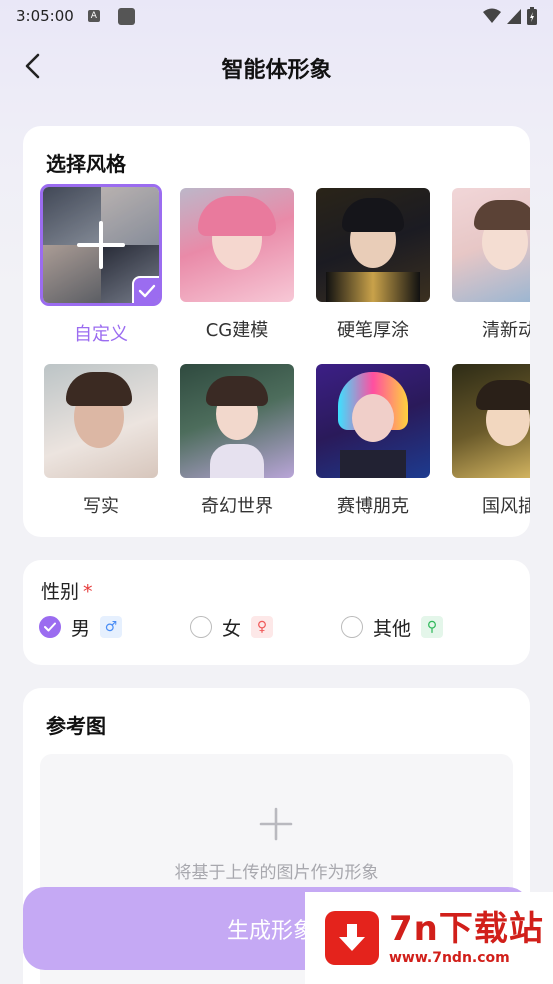  I want to click on gender-option-other: 其他 ⚲, so click(392, 627).